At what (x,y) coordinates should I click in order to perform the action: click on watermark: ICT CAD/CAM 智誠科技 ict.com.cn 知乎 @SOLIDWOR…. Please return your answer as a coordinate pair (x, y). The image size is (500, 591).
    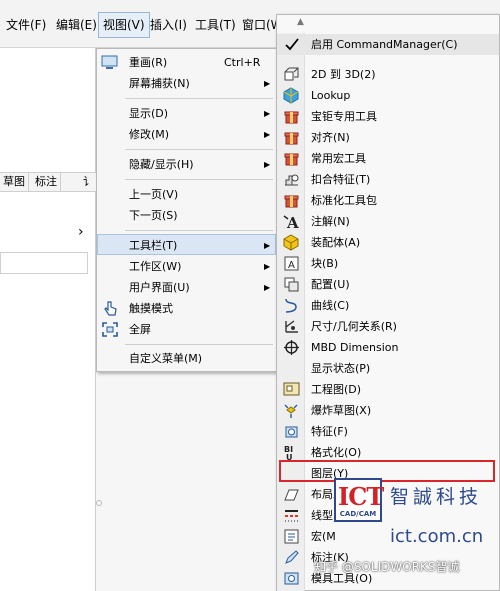
    Looking at the image, I should click on (407, 533).